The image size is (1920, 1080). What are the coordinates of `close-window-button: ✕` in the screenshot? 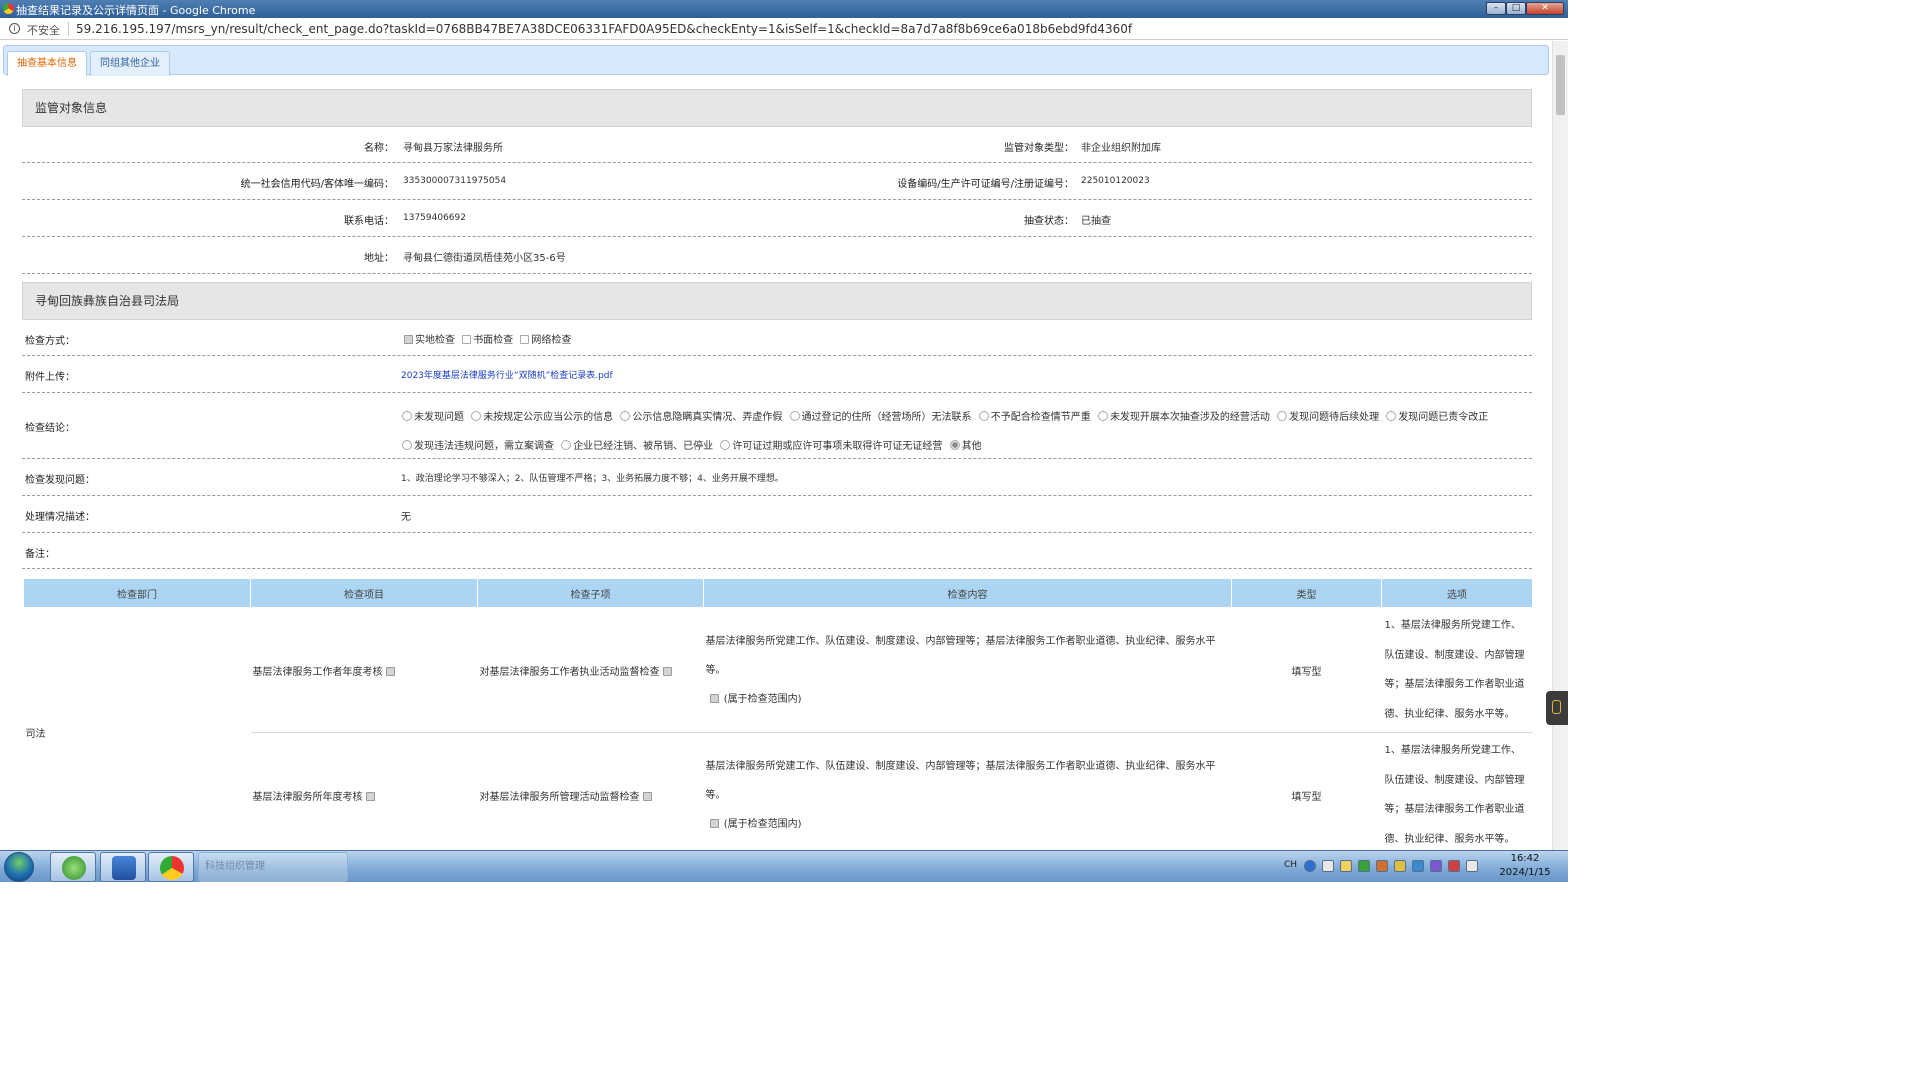 It's located at (1545, 8).